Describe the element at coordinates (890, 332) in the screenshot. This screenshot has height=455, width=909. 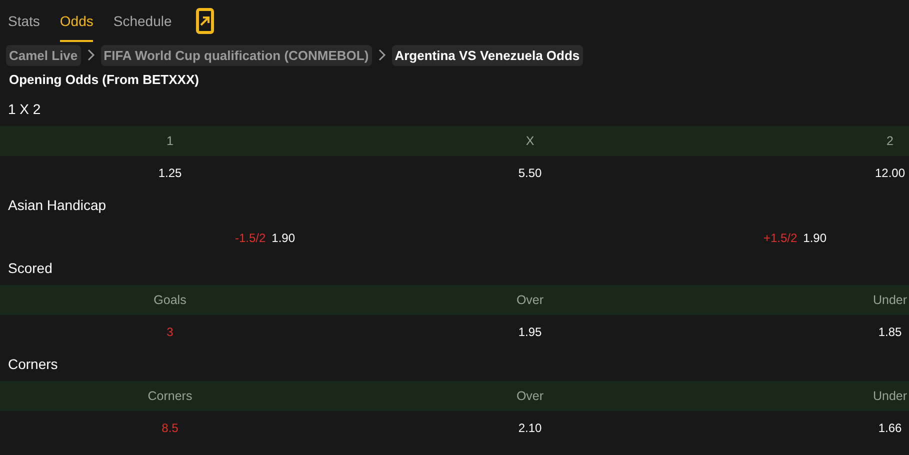
I see `odds-value: 1.85` at that location.